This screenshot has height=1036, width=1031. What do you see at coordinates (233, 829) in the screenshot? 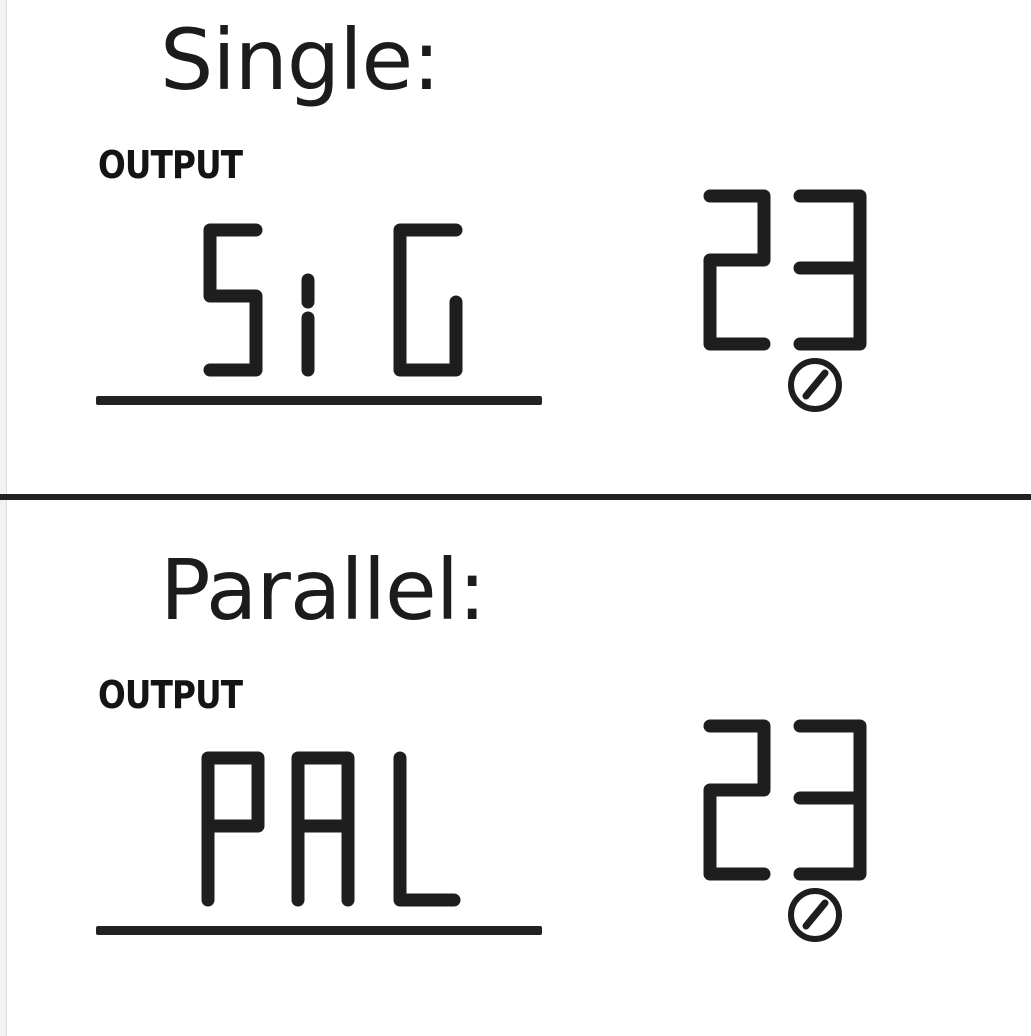
I see `segment-char-p` at bounding box center [233, 829].